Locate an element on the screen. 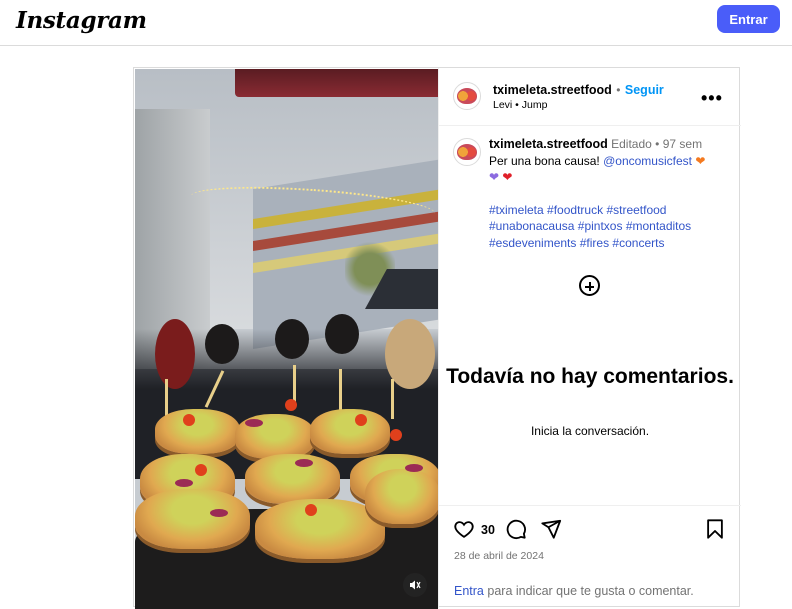 The image size is (792, 609). login-prompt-text: para indicar que te gusta o comentar. is located at coordinates (590, 591).